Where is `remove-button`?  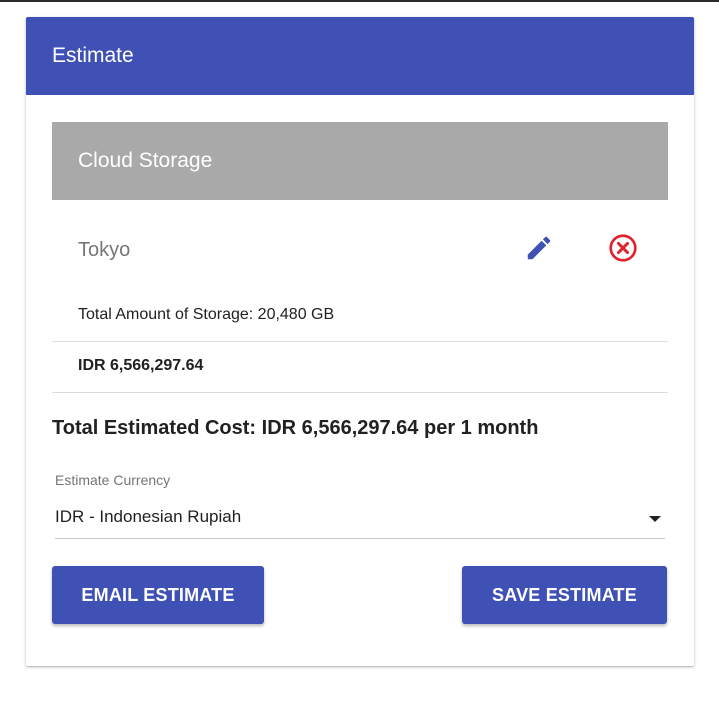
remove-button is located at coordinates (623, 248).